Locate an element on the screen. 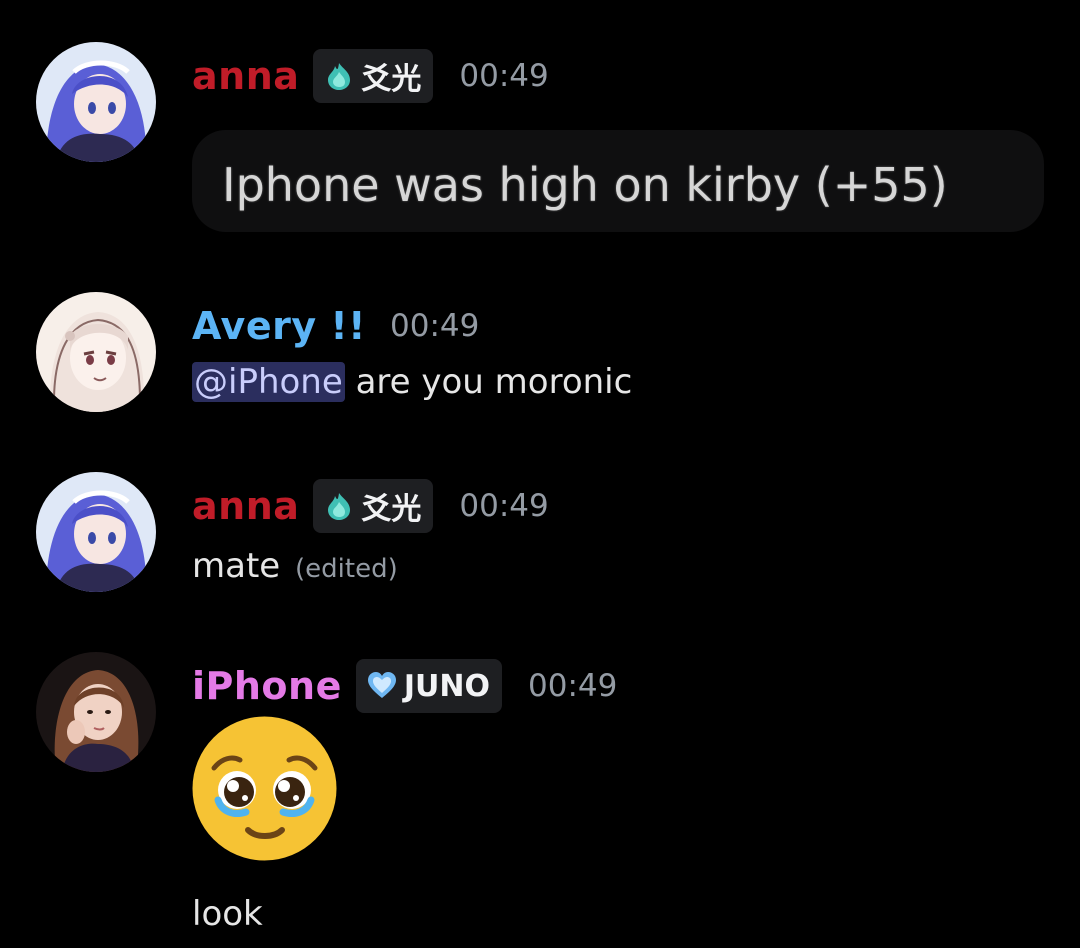 The height and width of the screenshot is (948, 1080). message-content: look is located at coordinates (227, 914).